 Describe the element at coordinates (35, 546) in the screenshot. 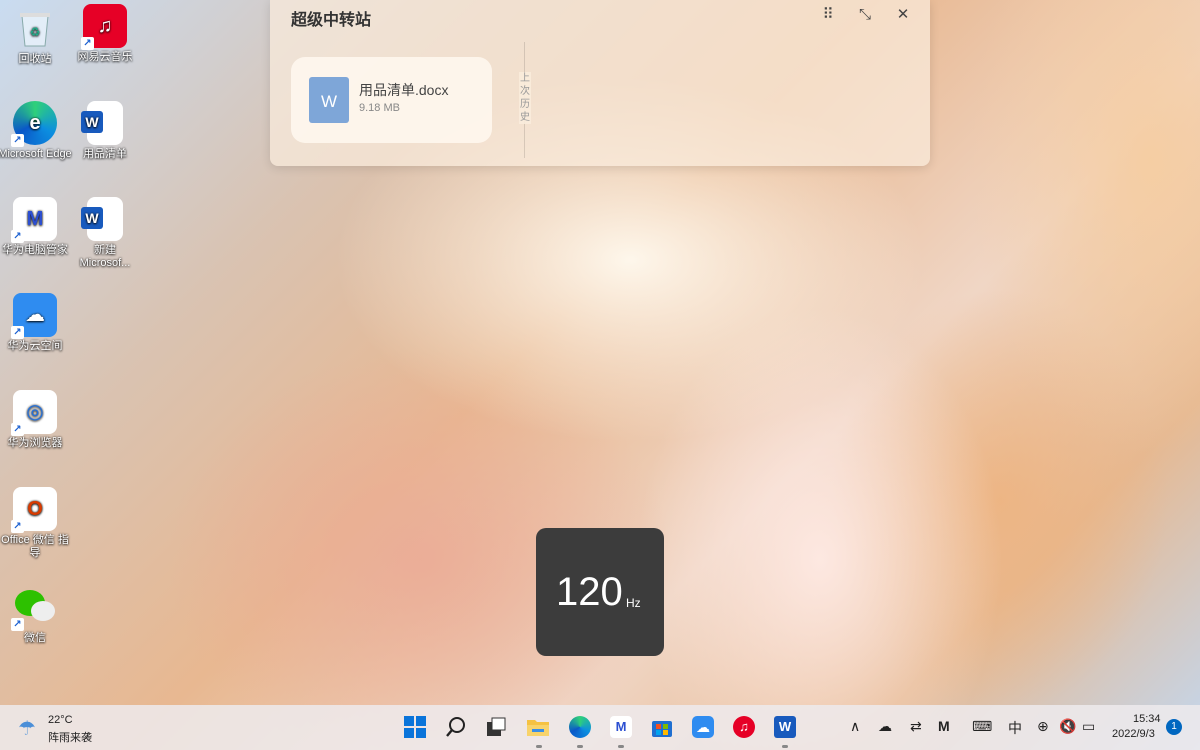

I see `desktop-icon-label: Office 微信 指导` at that location.